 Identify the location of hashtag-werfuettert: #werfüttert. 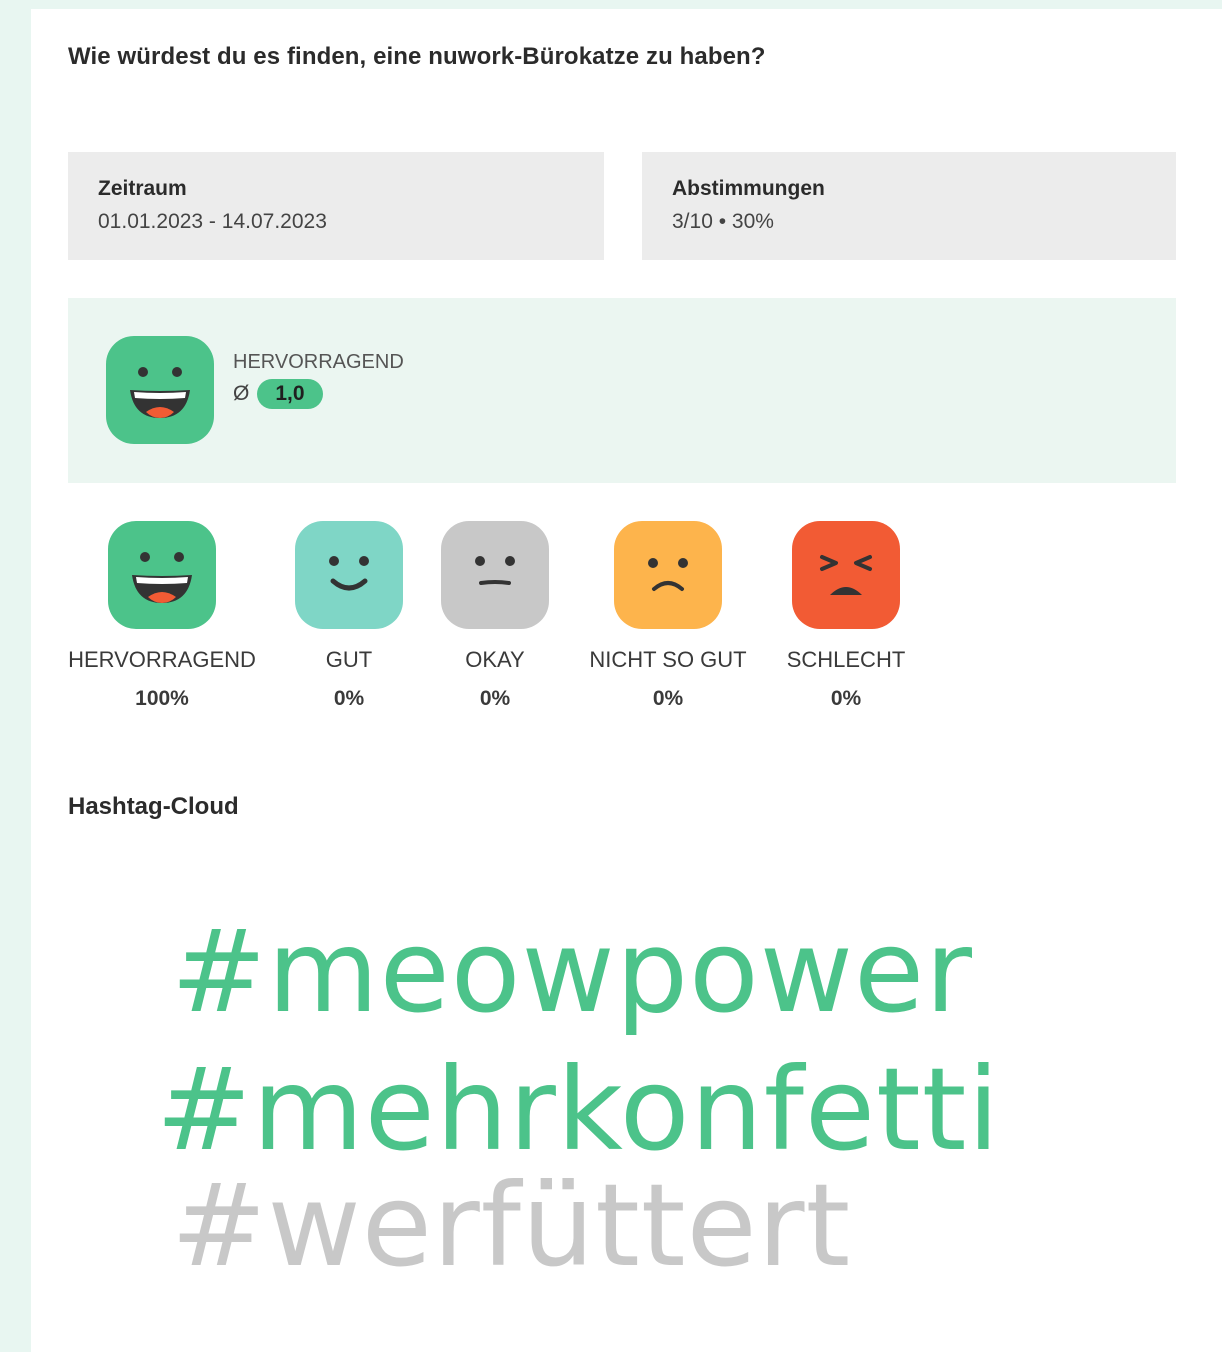
(511, 1225).